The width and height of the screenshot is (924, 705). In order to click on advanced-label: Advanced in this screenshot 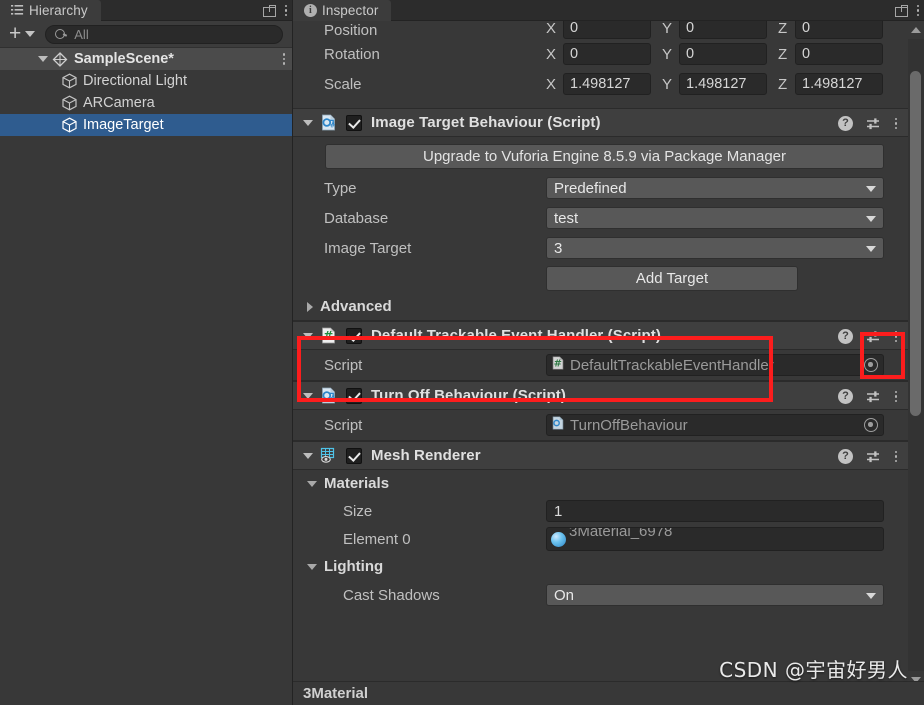, I will do `click(356, 306)`.